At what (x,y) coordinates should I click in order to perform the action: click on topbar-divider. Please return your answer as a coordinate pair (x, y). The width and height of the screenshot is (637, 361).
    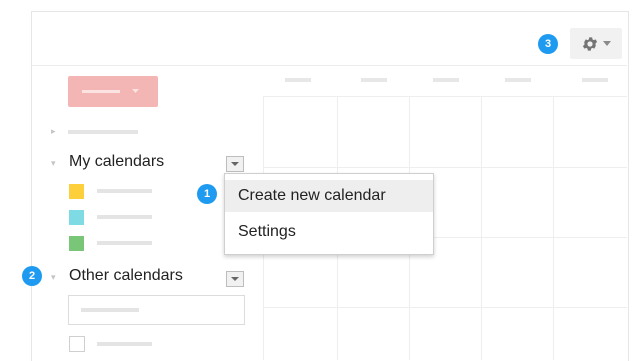
    Looking at the image, I should click on (329, 65).